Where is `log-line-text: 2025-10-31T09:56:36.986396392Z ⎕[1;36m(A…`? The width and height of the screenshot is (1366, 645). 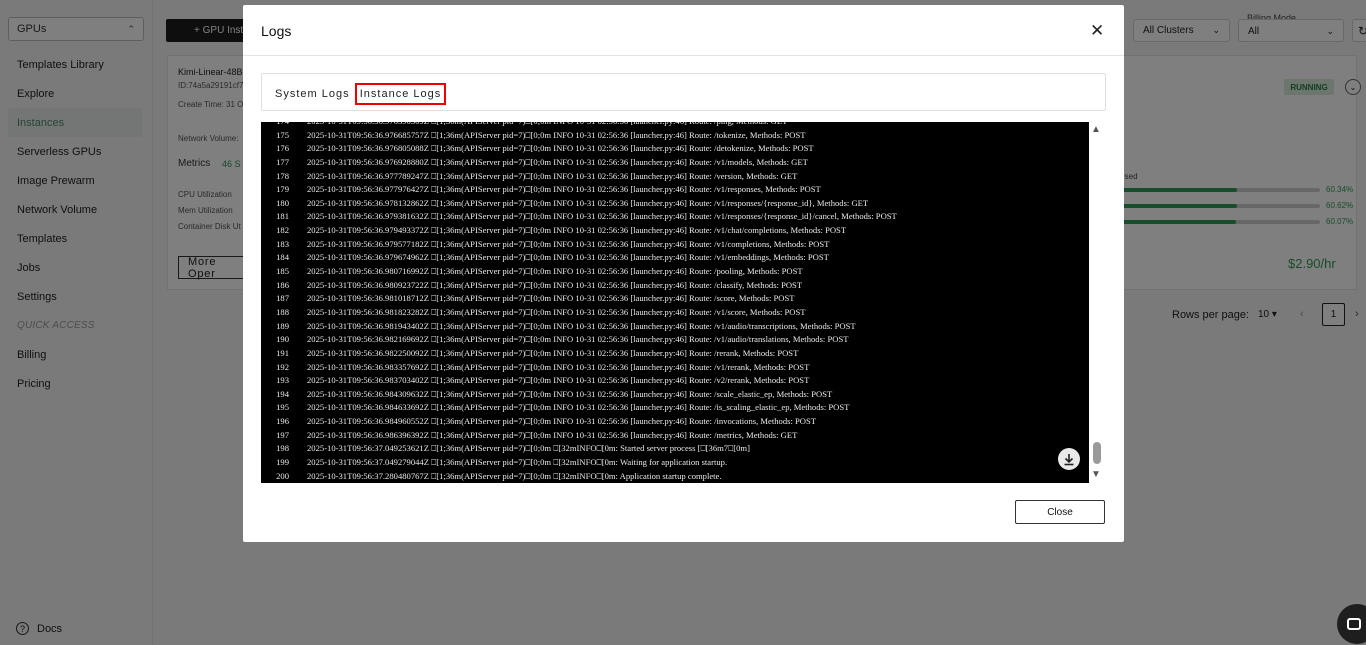
log-line-text: 2025-10-31T09:56:36.986396392Z ⎕[1;36m(A… is located at coordinates (552, 434).